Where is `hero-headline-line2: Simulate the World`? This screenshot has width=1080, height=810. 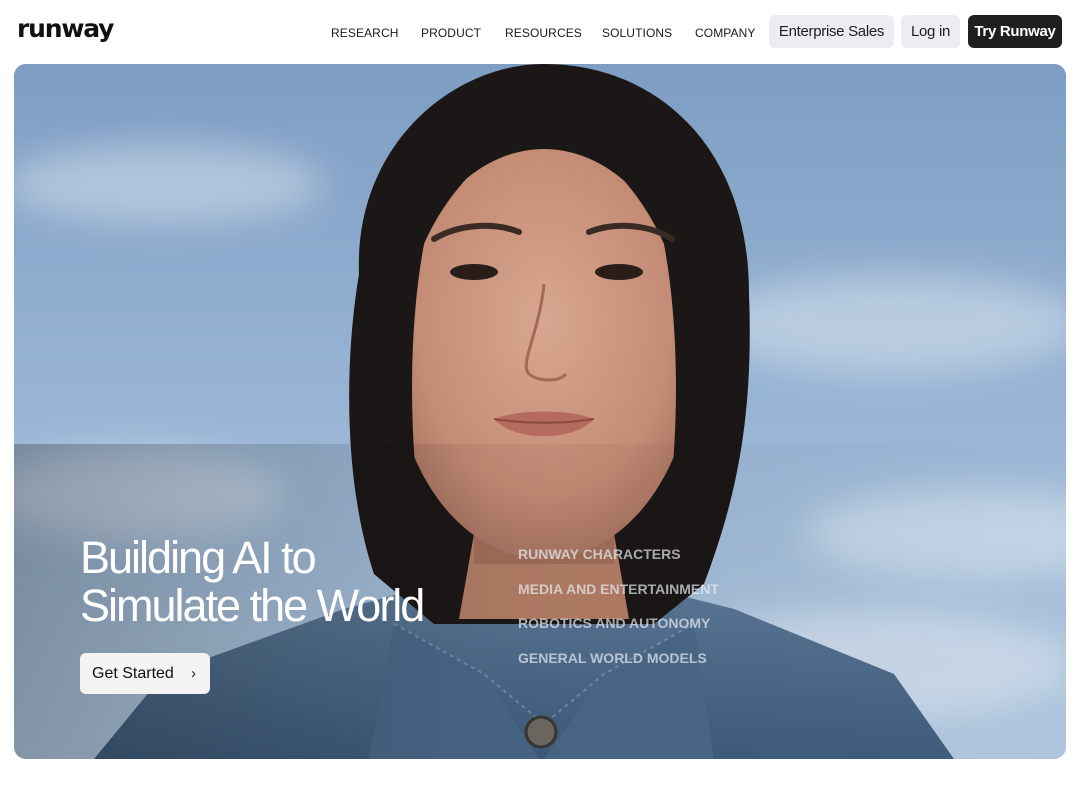
hero-headline-line2: Simulate the World is located at coordinates (252, 605).